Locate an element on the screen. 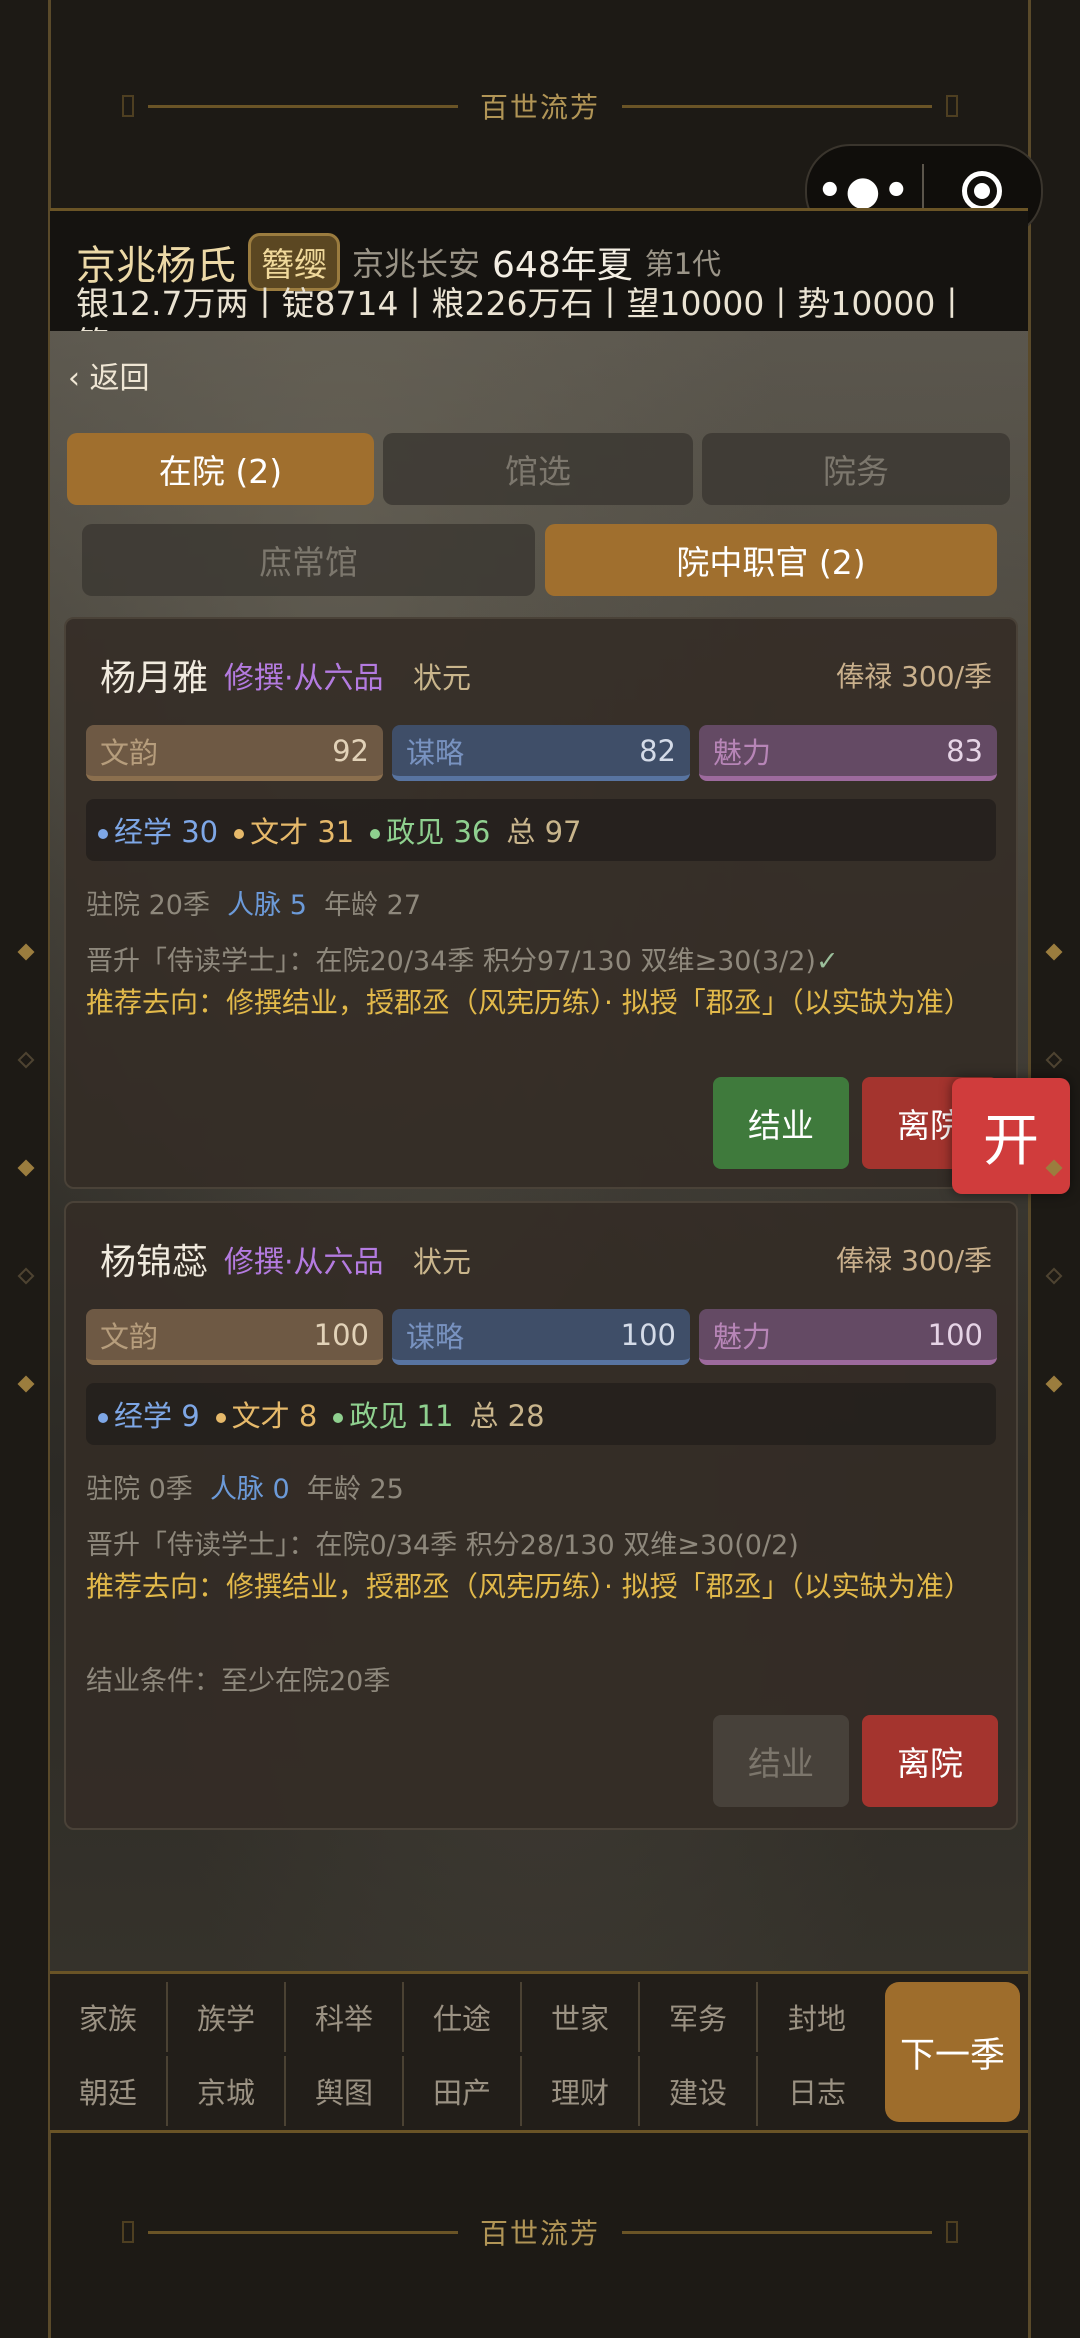 This screenshot has width=1080, height=2338. nav-item: 军务 is located at coordinates (699, 2017).